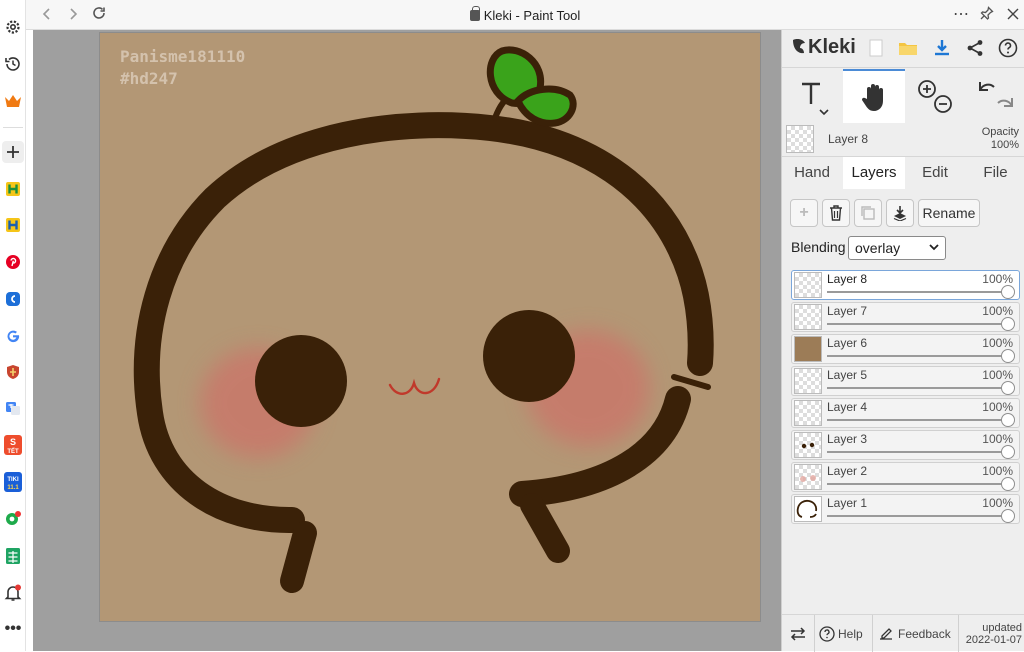 This screenshot has width=1024, height=652. Describe the element at coordinates (943, 104) in the screenshot. I see `zoom-out-icon` at that location.